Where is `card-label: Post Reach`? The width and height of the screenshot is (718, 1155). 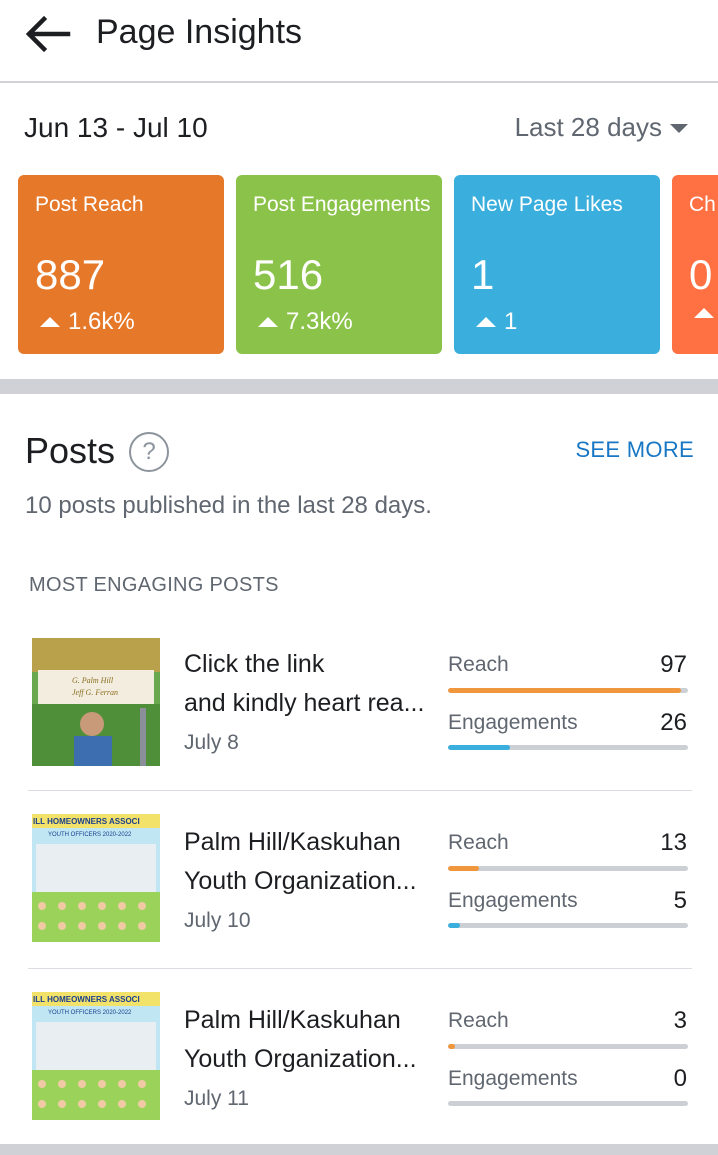 card-label: Post Reach is located at coordinates (89, 204).